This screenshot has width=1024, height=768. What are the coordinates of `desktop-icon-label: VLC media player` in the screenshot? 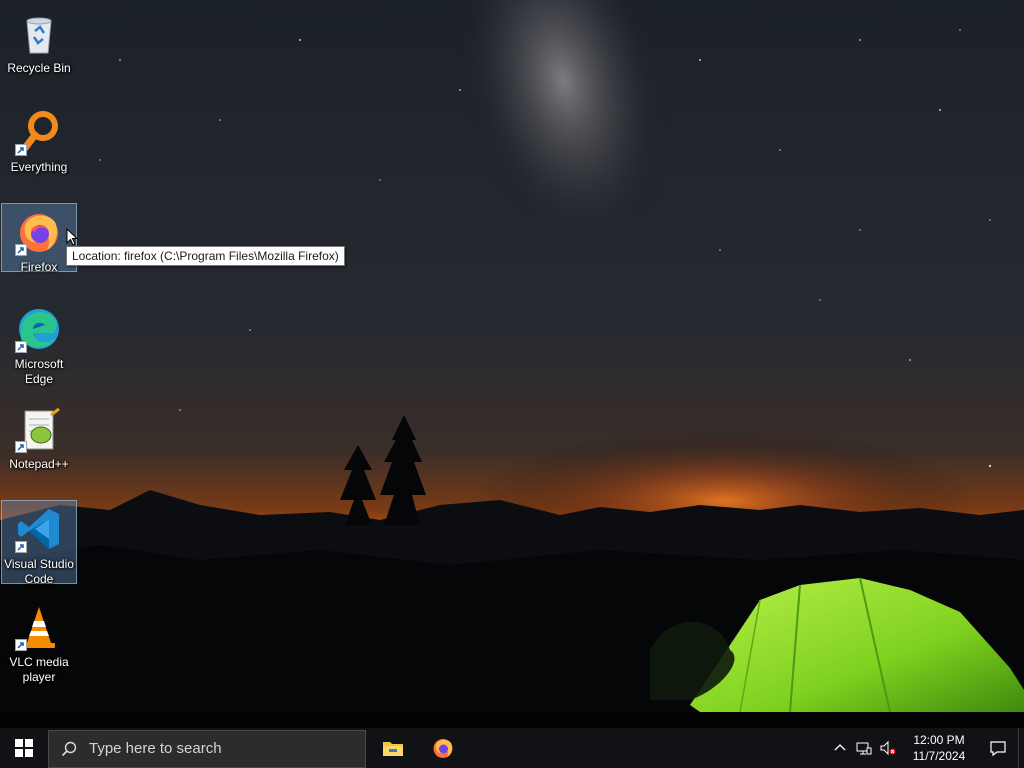 It's located at (39, 669).